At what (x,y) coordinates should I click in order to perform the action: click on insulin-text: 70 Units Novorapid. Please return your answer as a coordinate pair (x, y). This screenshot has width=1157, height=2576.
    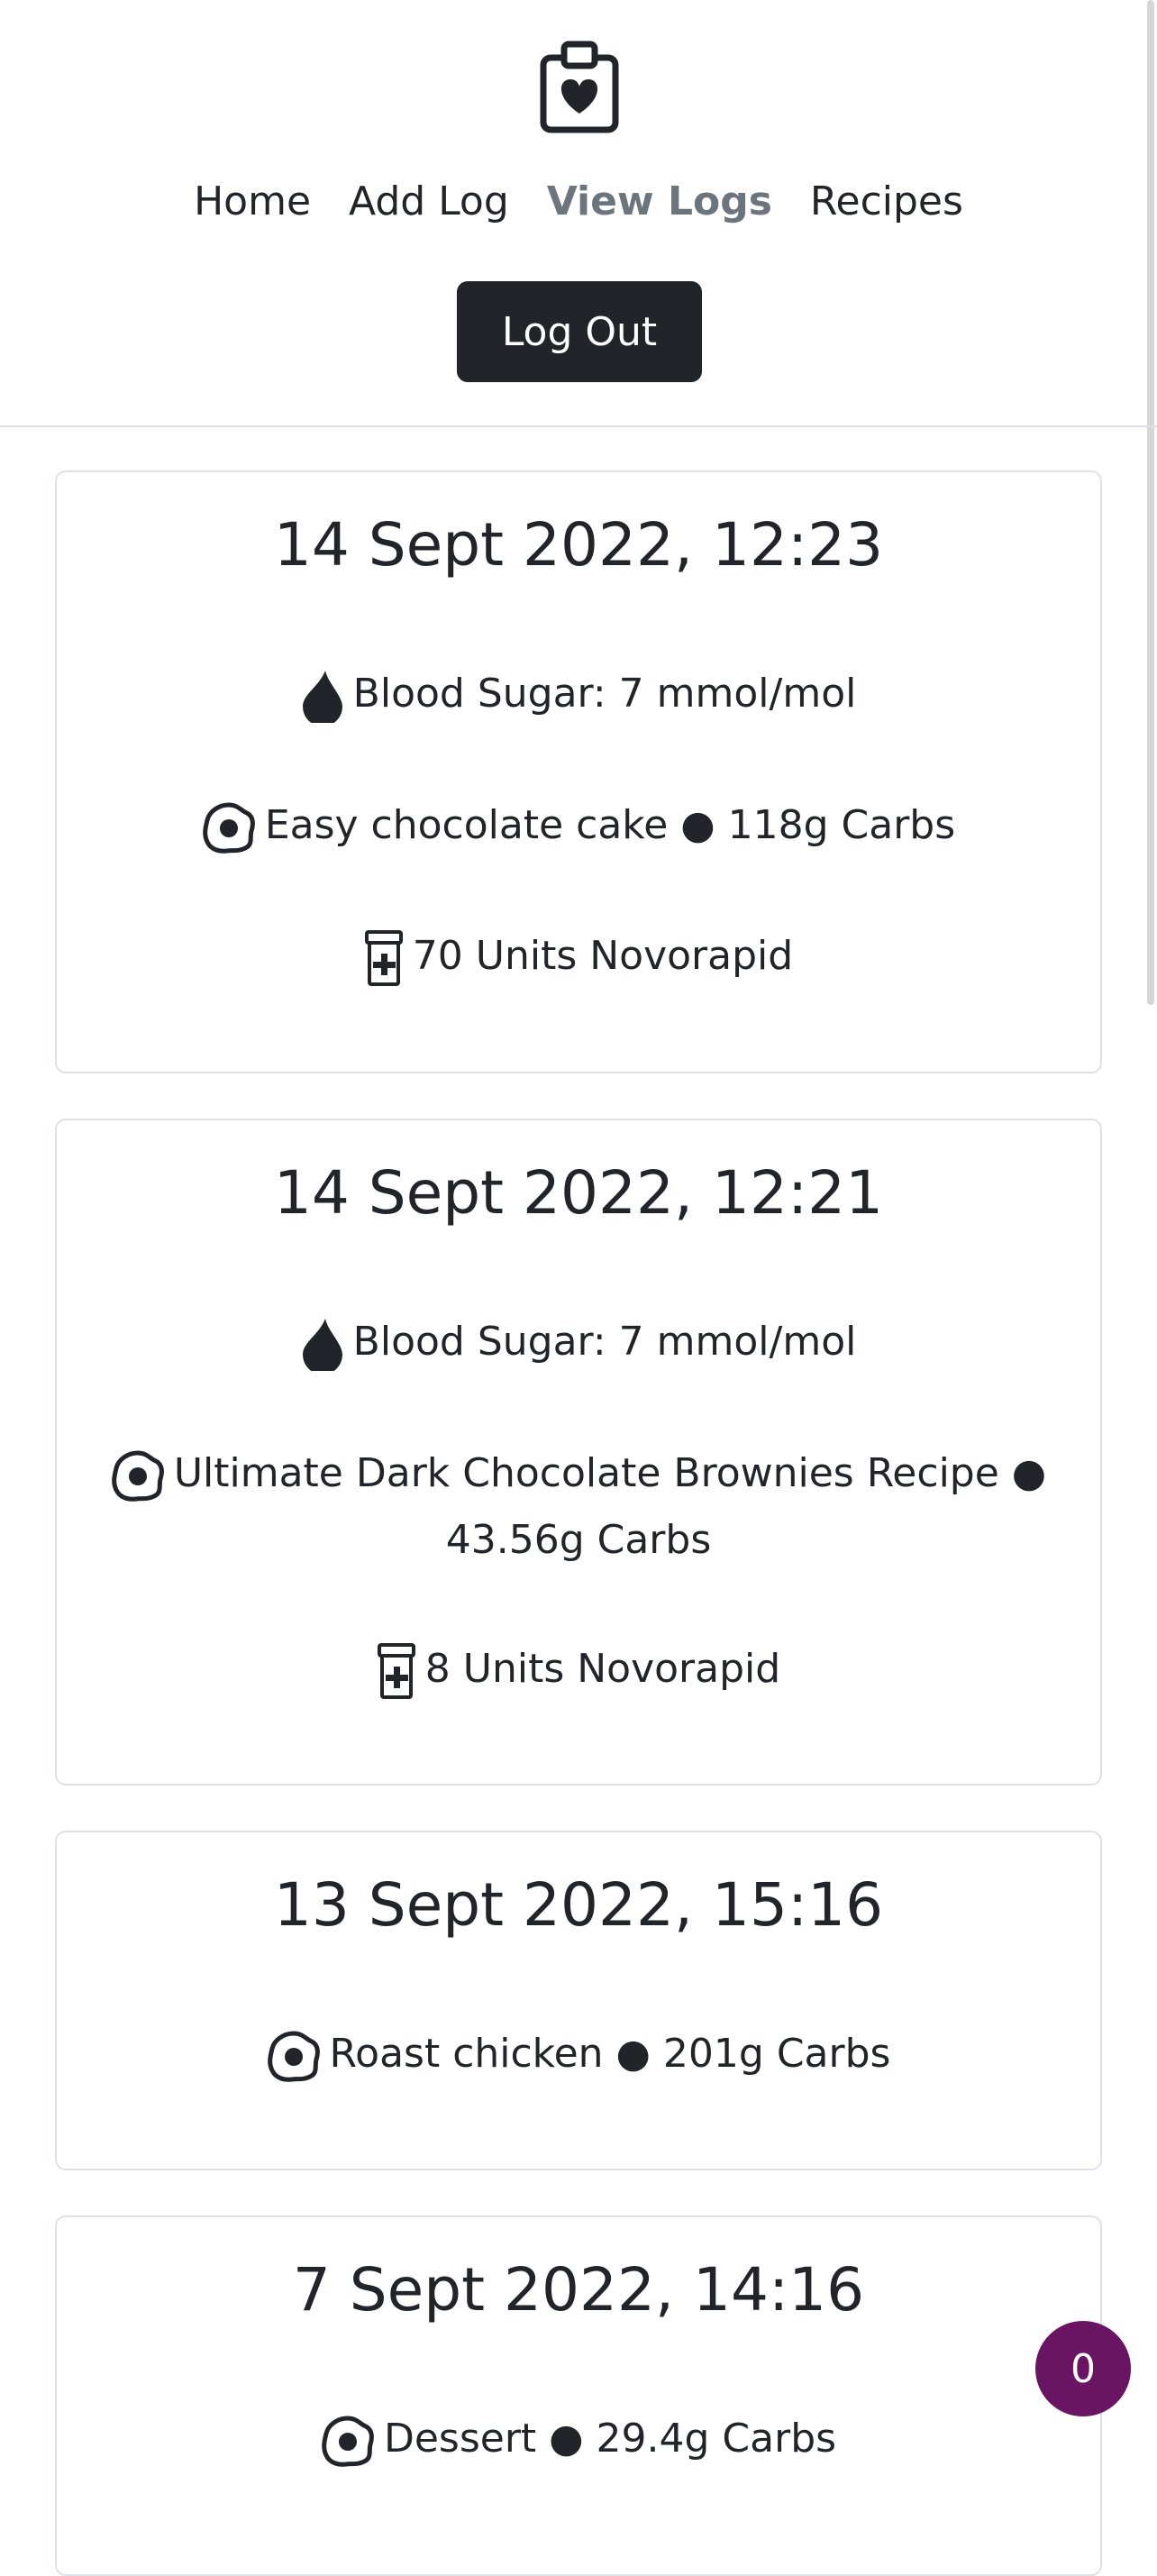
    Looking at the image, I should click on (603, 956).